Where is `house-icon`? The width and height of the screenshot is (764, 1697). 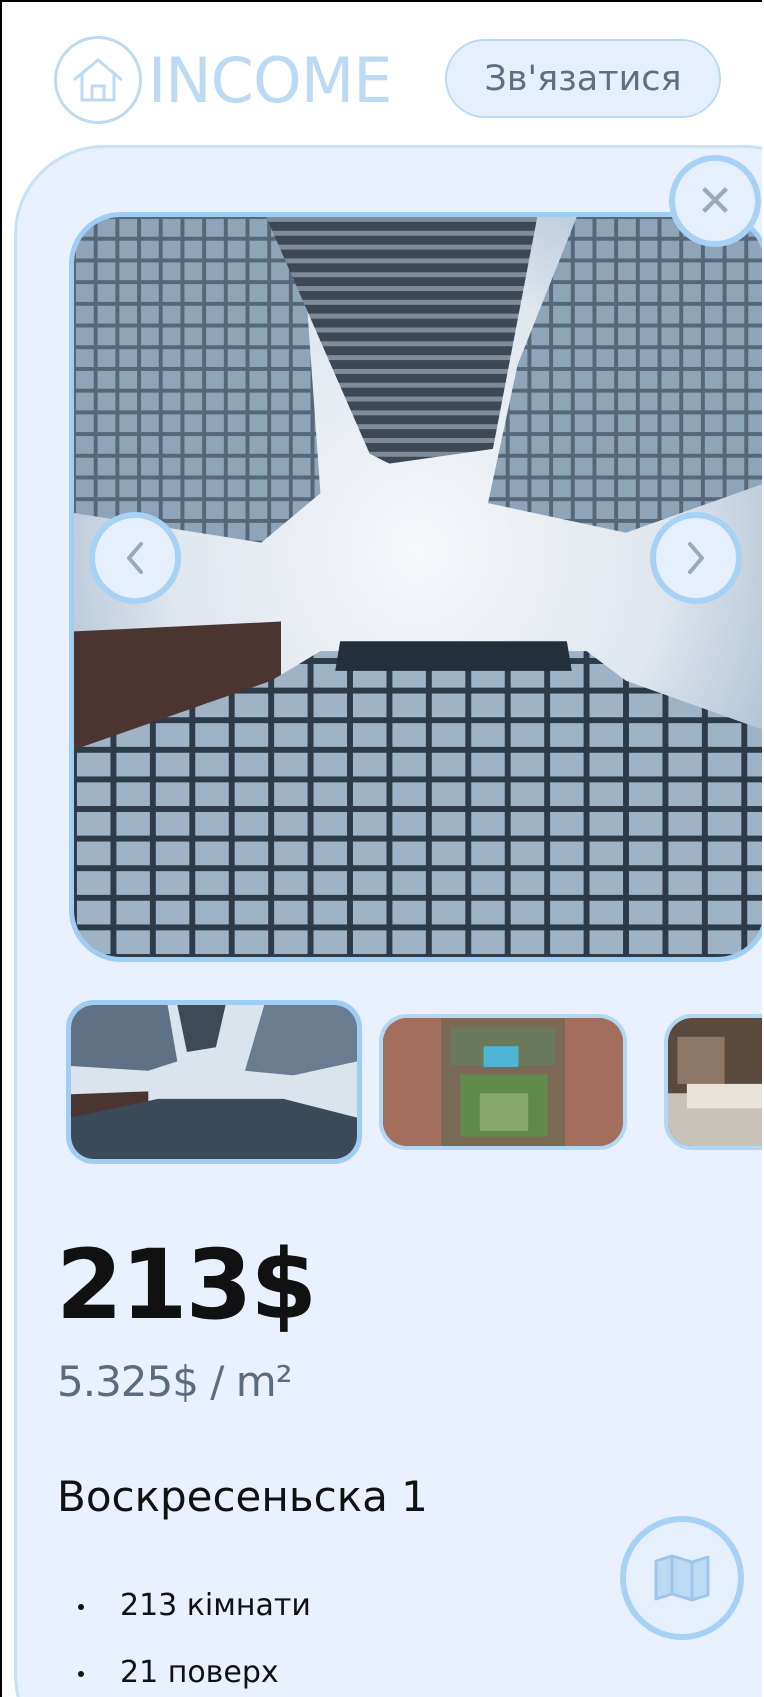 house-icon is located at coordinates (98, 80).